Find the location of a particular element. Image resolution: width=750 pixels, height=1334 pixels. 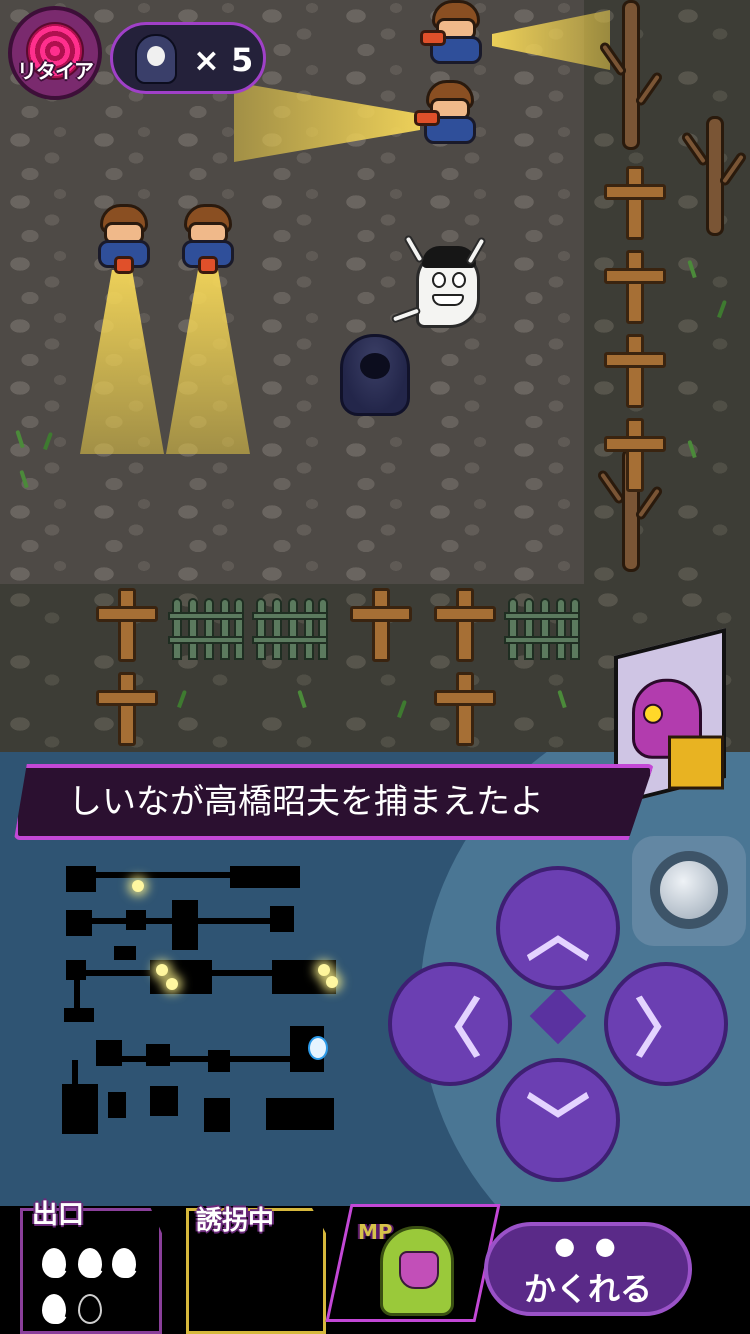

minimap is located at coordinates (205, 1000).